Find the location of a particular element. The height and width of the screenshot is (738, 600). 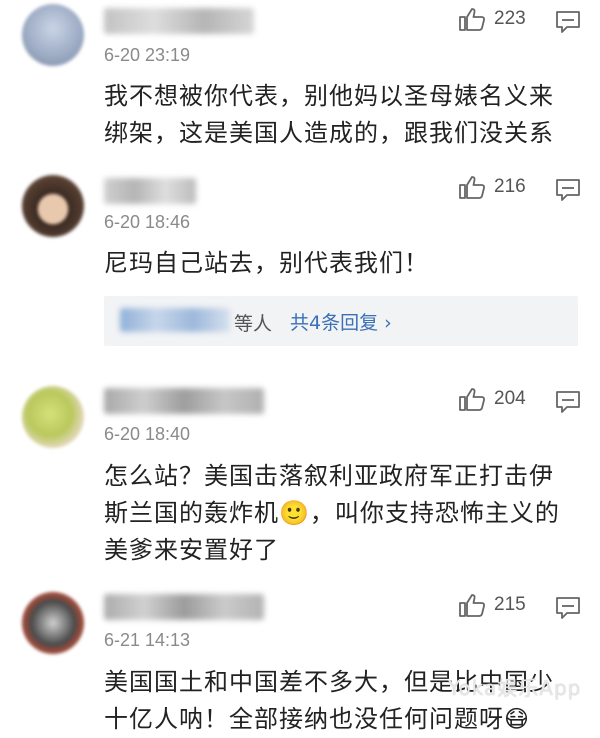

like-count: 204 is located at coordinates (510, 398).